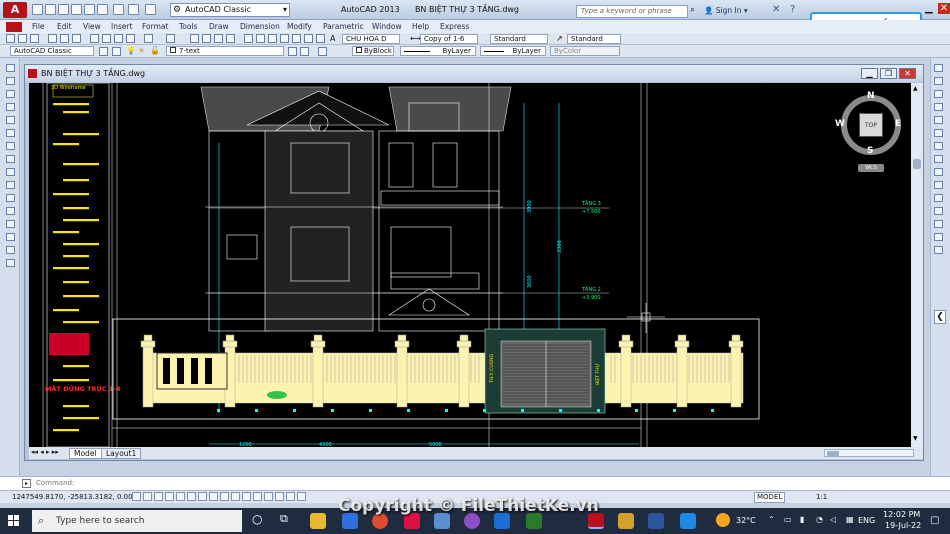 The image size is (950, 534). I want to click on menu-format: Format, so click(155, 26).